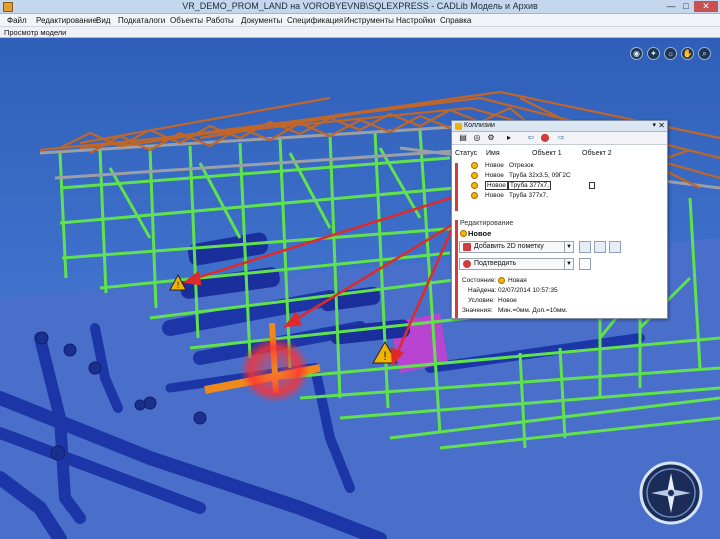 The width and height of the screenshot is (720, 539). What do you see at coordinates (315, 20) in the screenshot?
I see `menu-item-specification: Спецификация` at bounding box center [315, 20].